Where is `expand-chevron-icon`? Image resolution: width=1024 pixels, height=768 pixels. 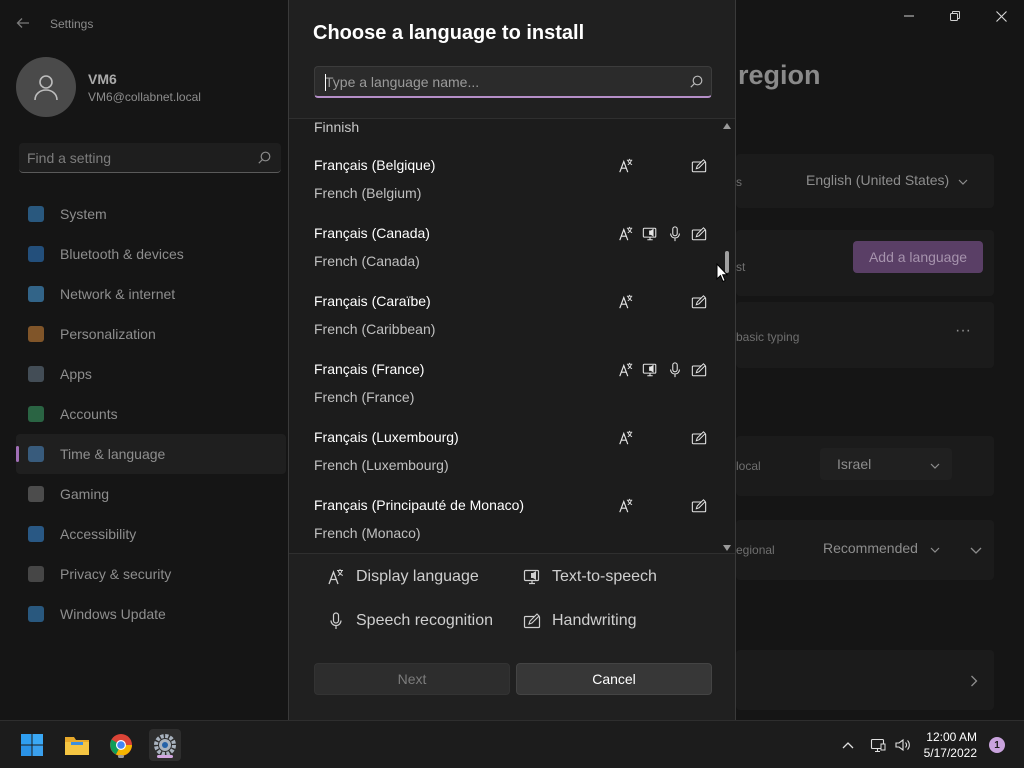 expand-chevron-icon is located at coordinates (976, 551).